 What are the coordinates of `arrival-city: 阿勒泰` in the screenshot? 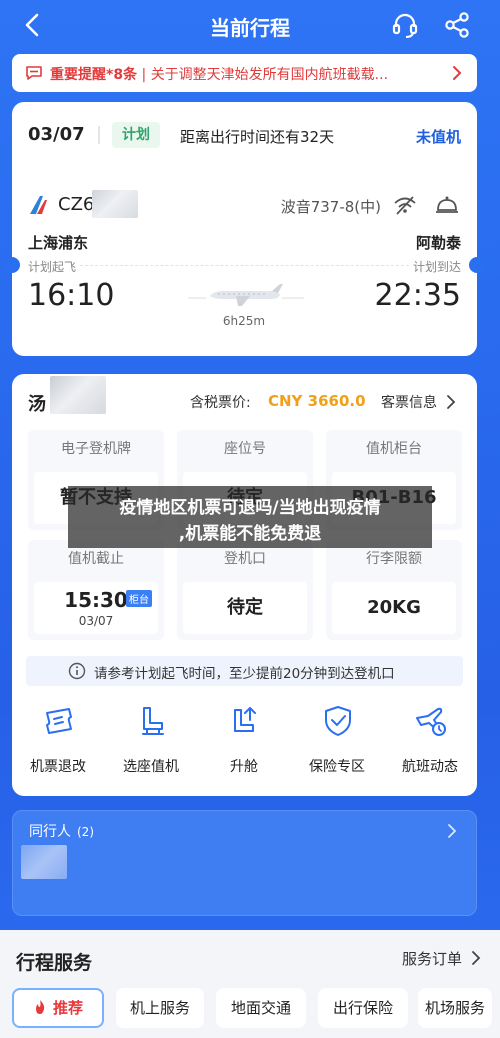 It's located at (438, 243).